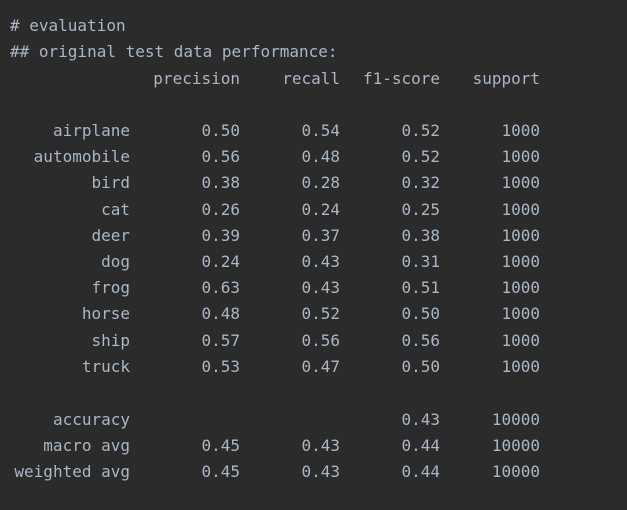 The height and width of the screenshot is (510, 627). I want to click on precision-value: 0.38, so click(220, 183).